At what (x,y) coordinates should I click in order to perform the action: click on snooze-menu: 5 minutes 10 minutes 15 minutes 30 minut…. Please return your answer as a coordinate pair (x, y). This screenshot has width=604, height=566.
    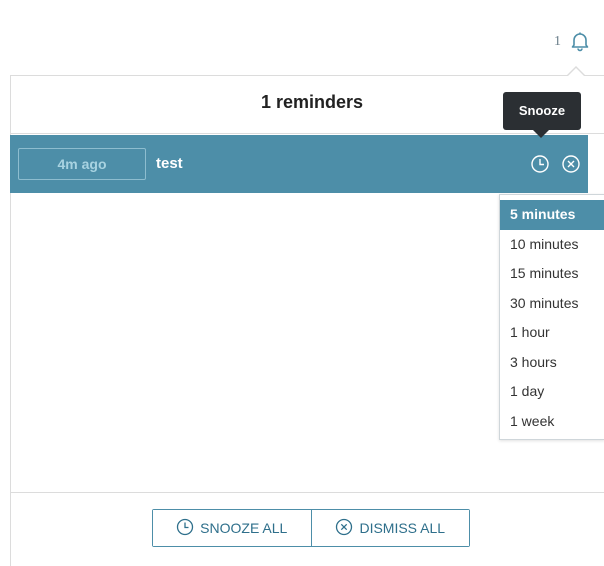
    Looking at the image, I should click on (551, 317).